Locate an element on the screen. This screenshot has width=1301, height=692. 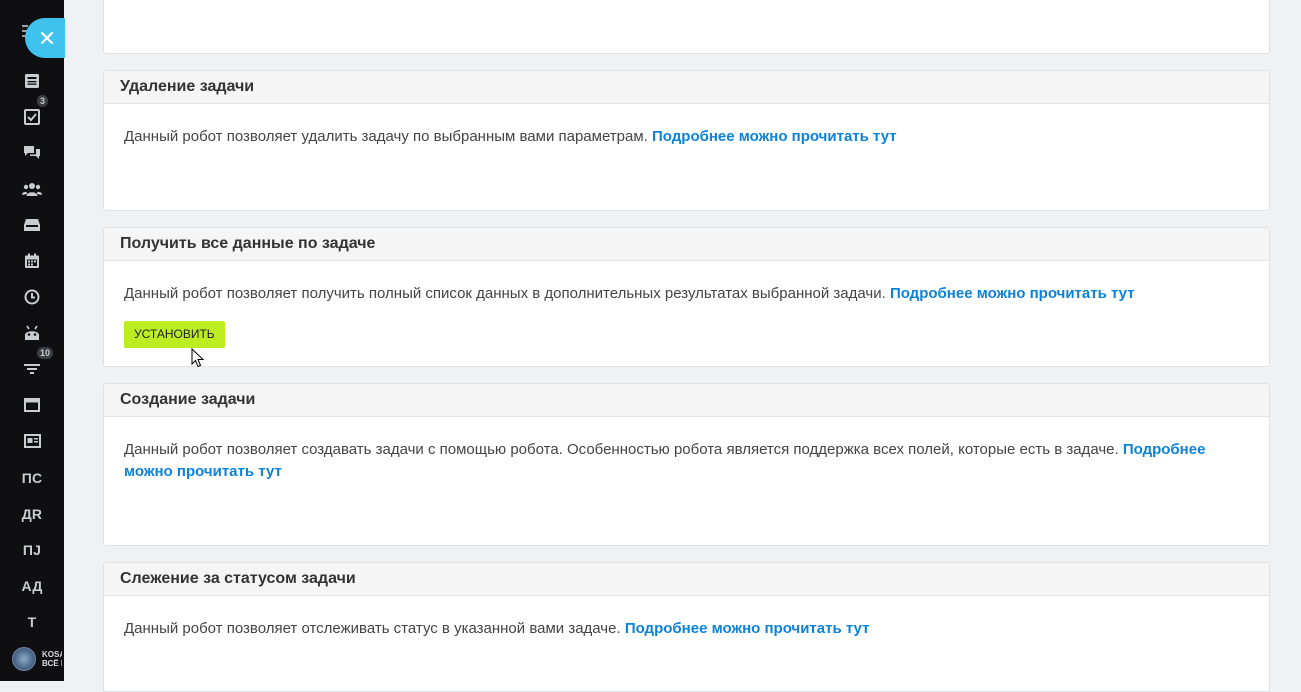
browser-window-icon is located at coordinates (32, 405).